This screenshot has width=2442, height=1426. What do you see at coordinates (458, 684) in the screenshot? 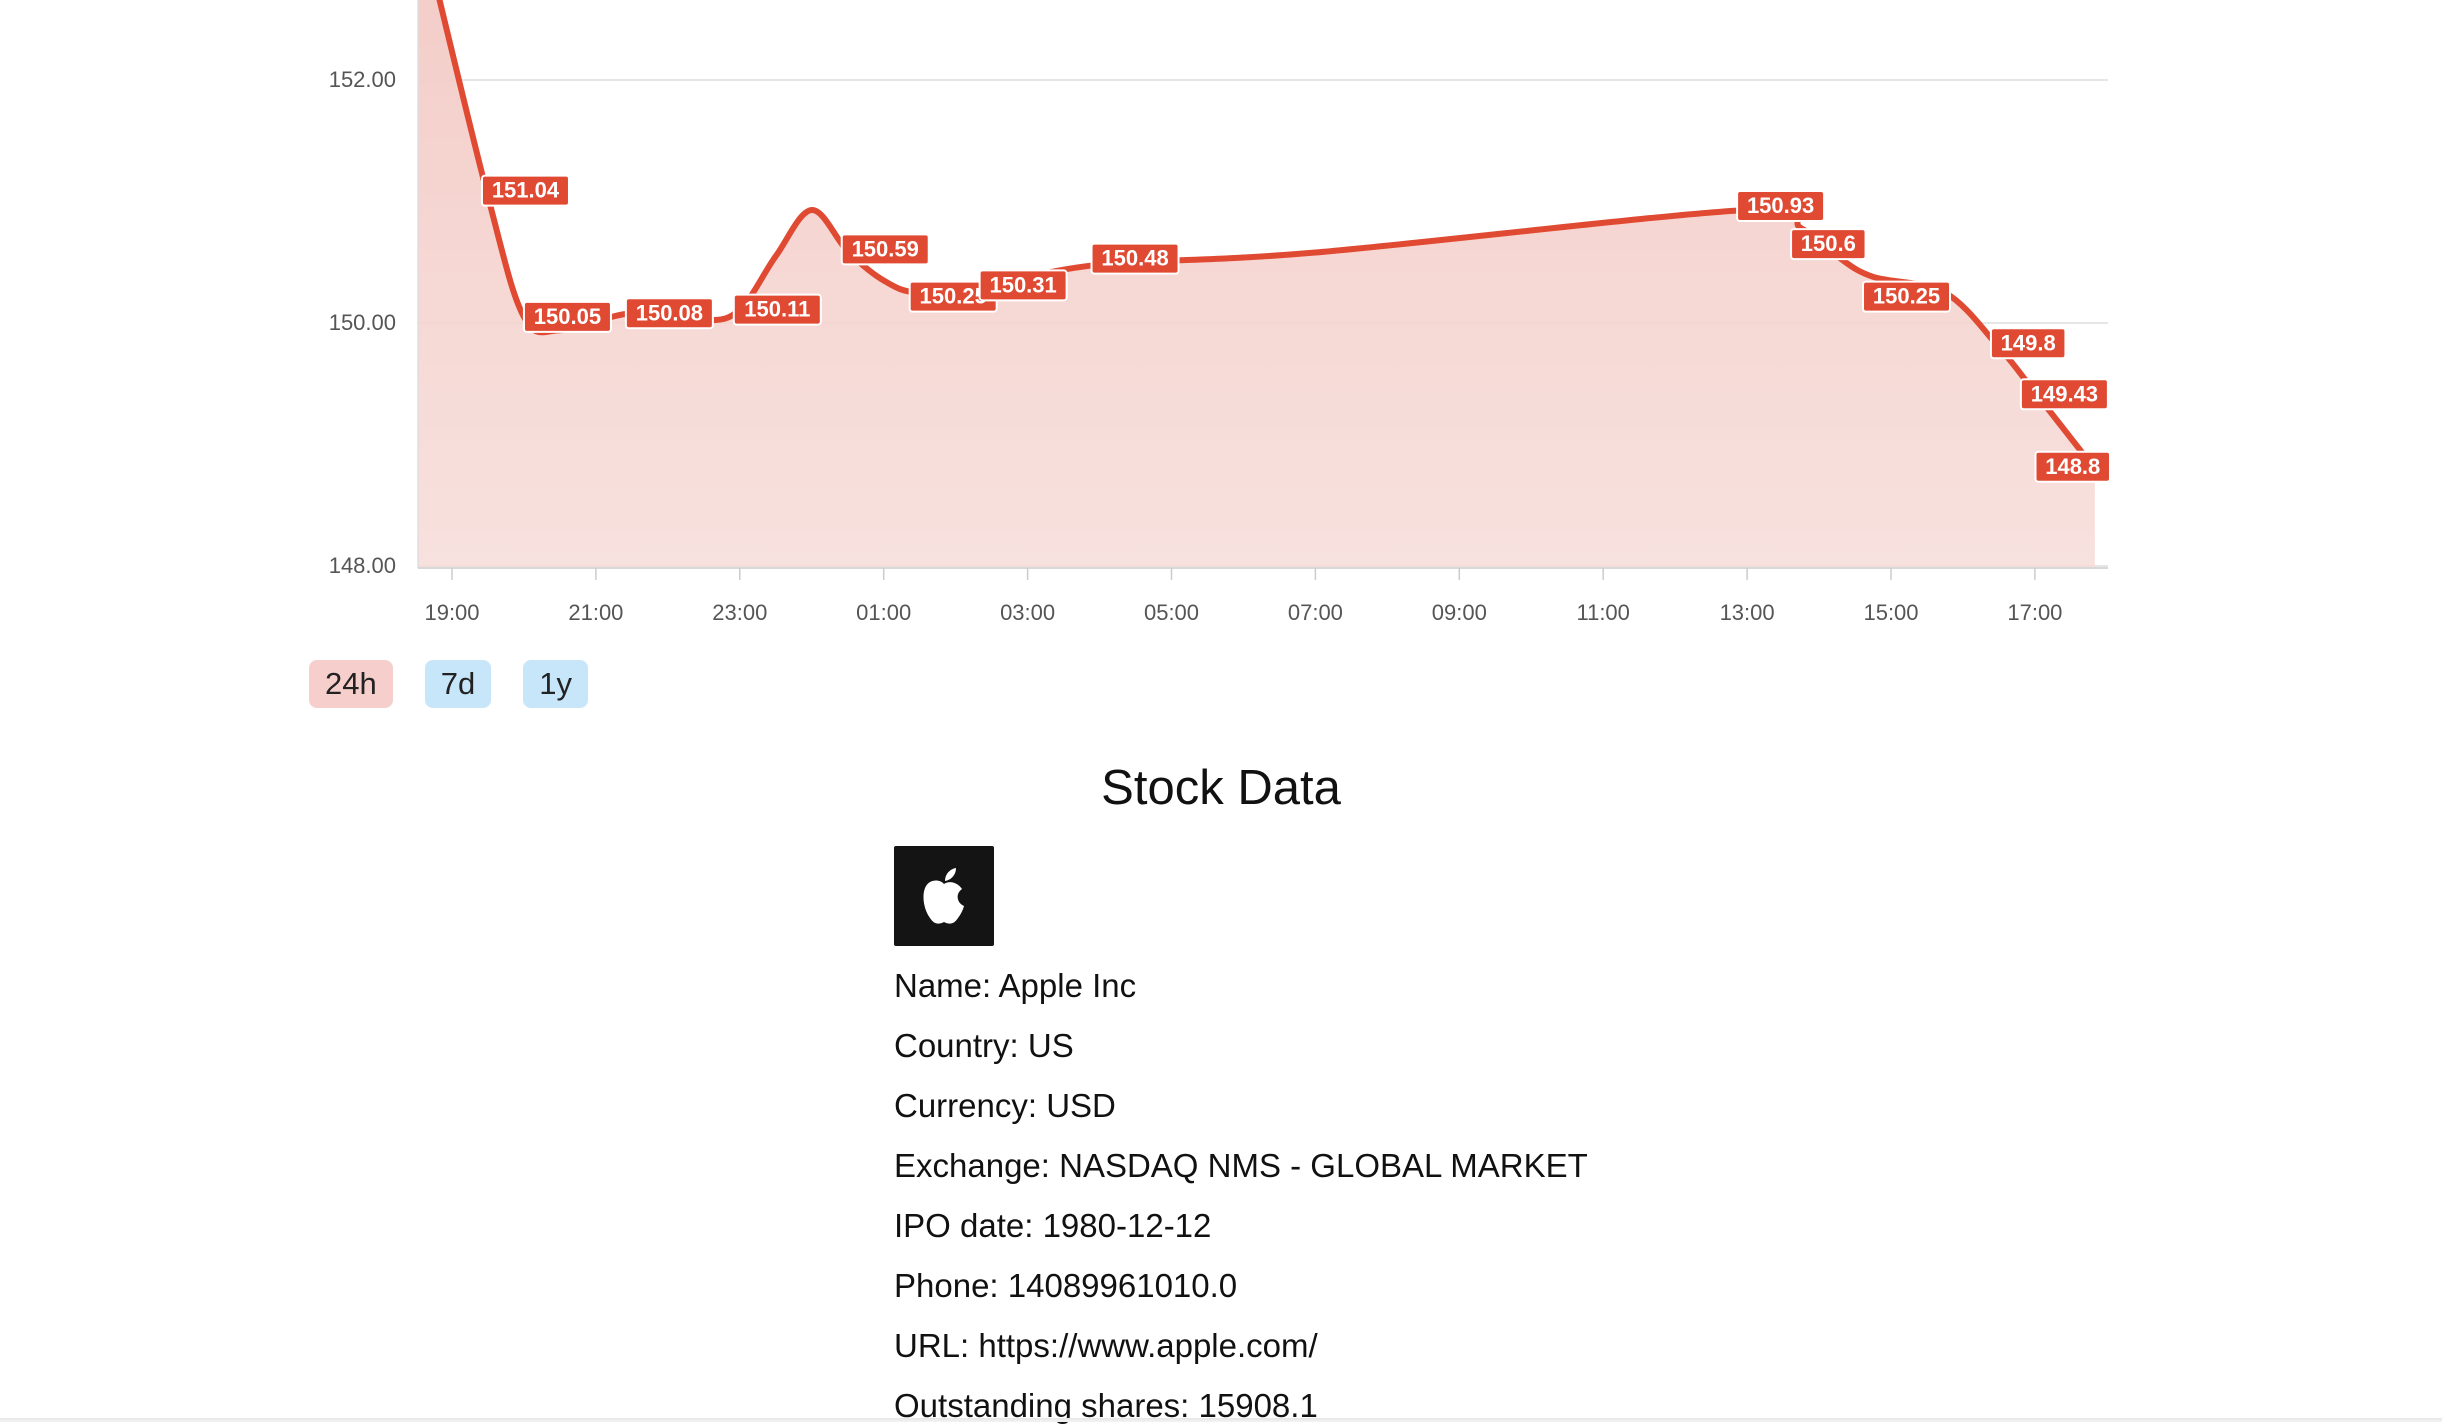
I see `range-button-7d: 7d` at bounding box center [458, 684].